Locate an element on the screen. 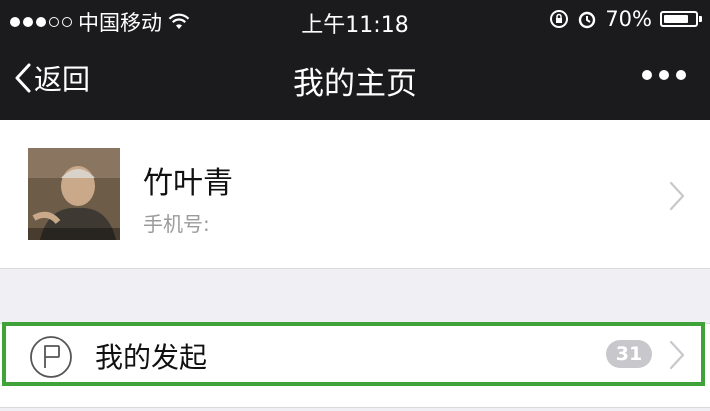  profile-phone-label: 手机号: is located at coordinates (176, 224).